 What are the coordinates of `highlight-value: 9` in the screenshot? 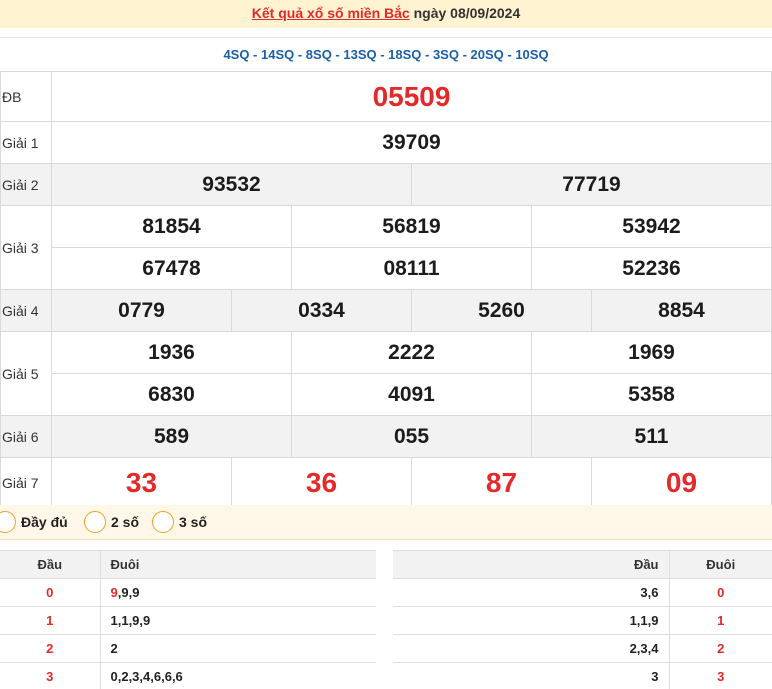 It's located at (114, 592).